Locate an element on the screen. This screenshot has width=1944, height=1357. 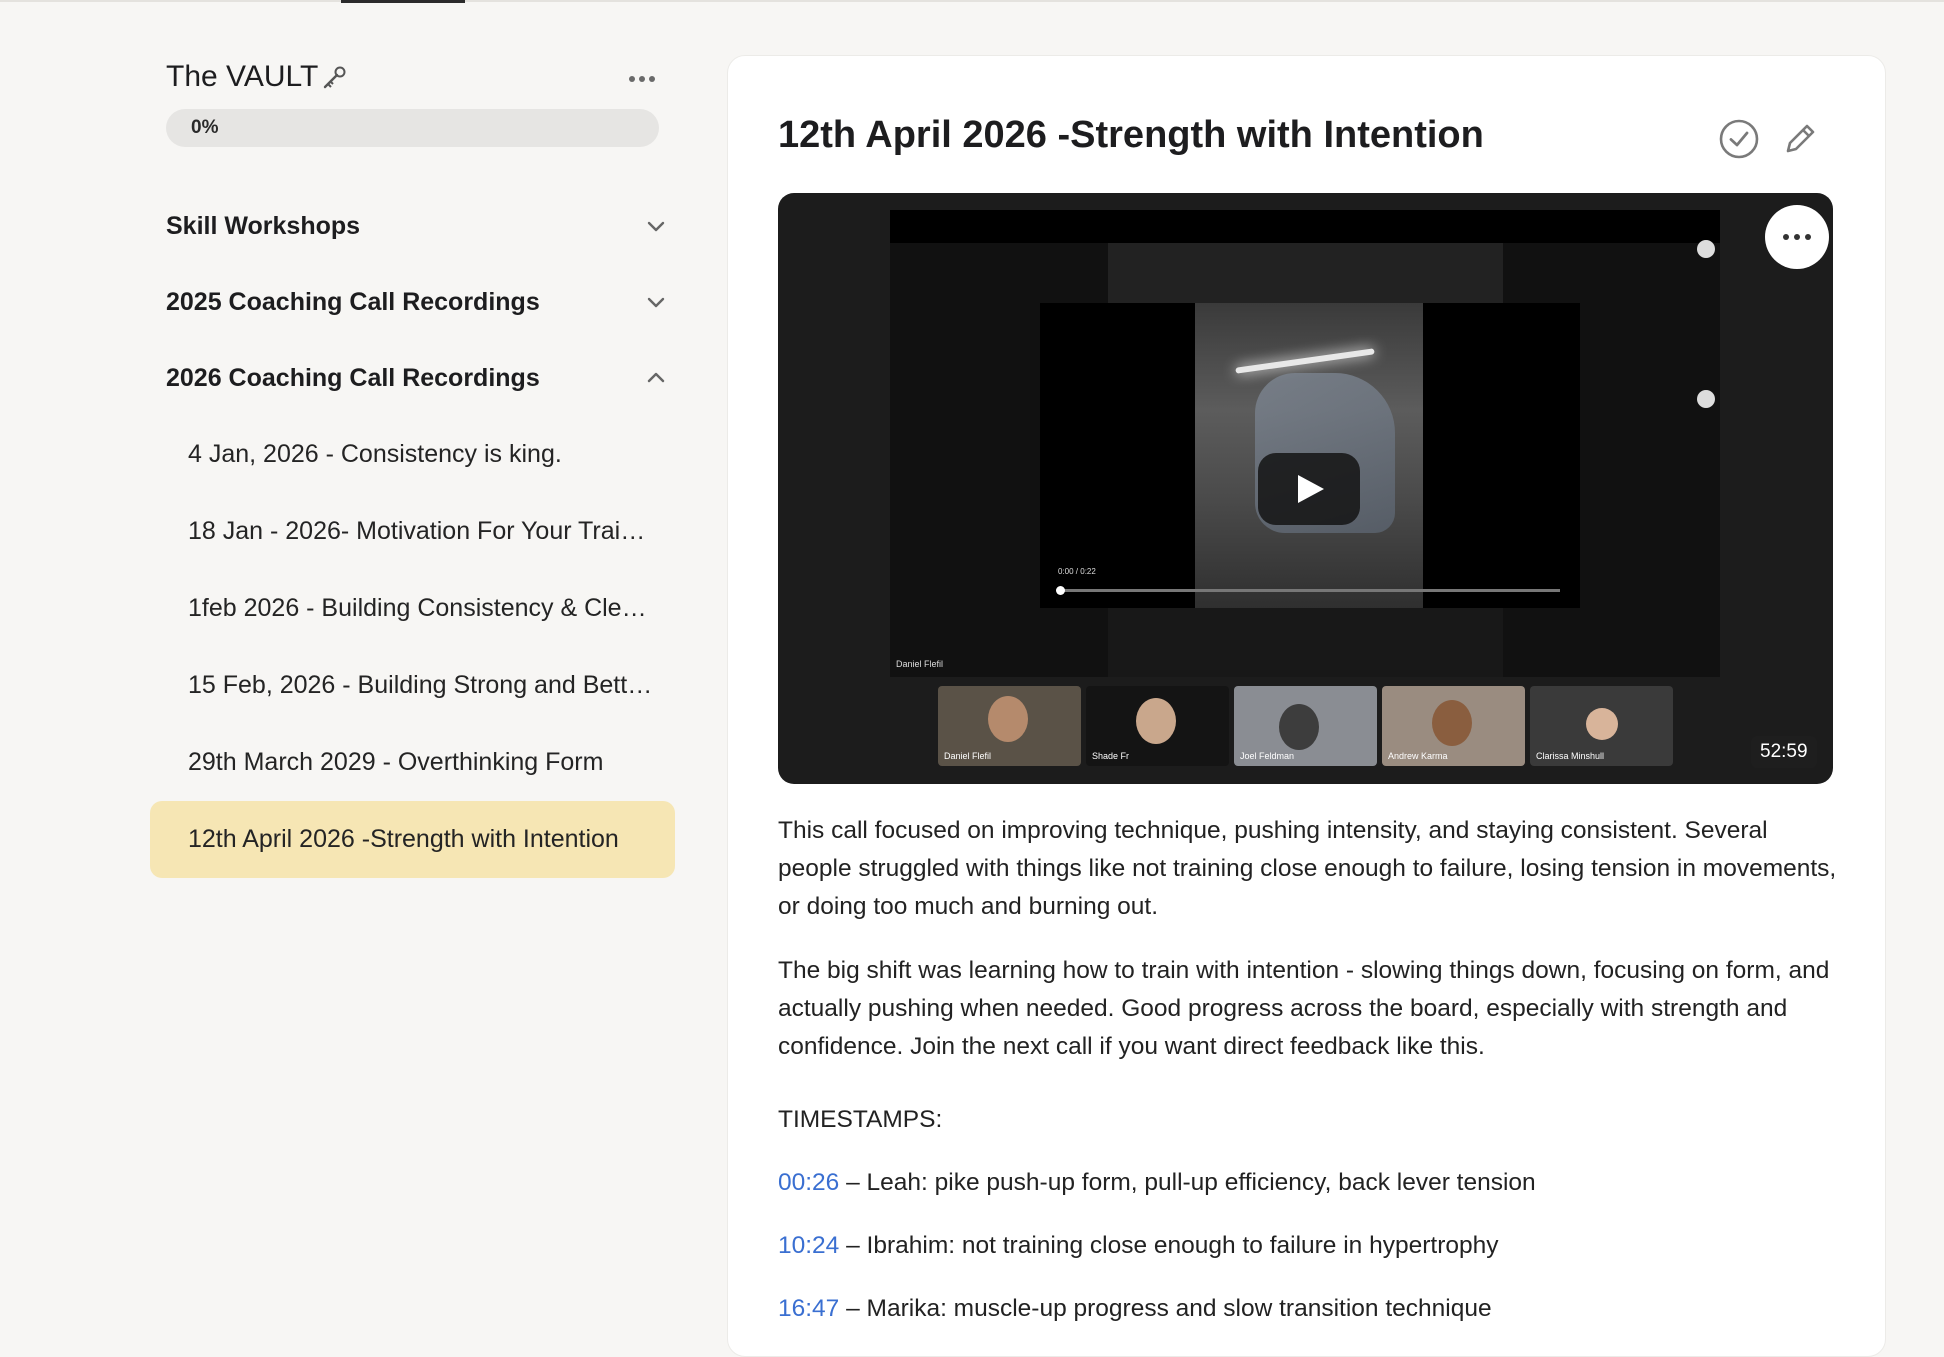
course-title: The VAULT is located at coordinates (257, 77).